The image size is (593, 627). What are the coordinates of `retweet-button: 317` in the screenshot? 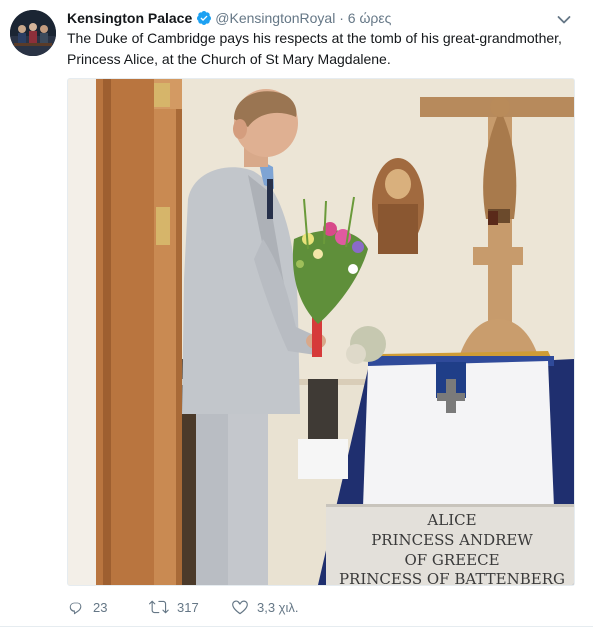 It's located at (174, 607).